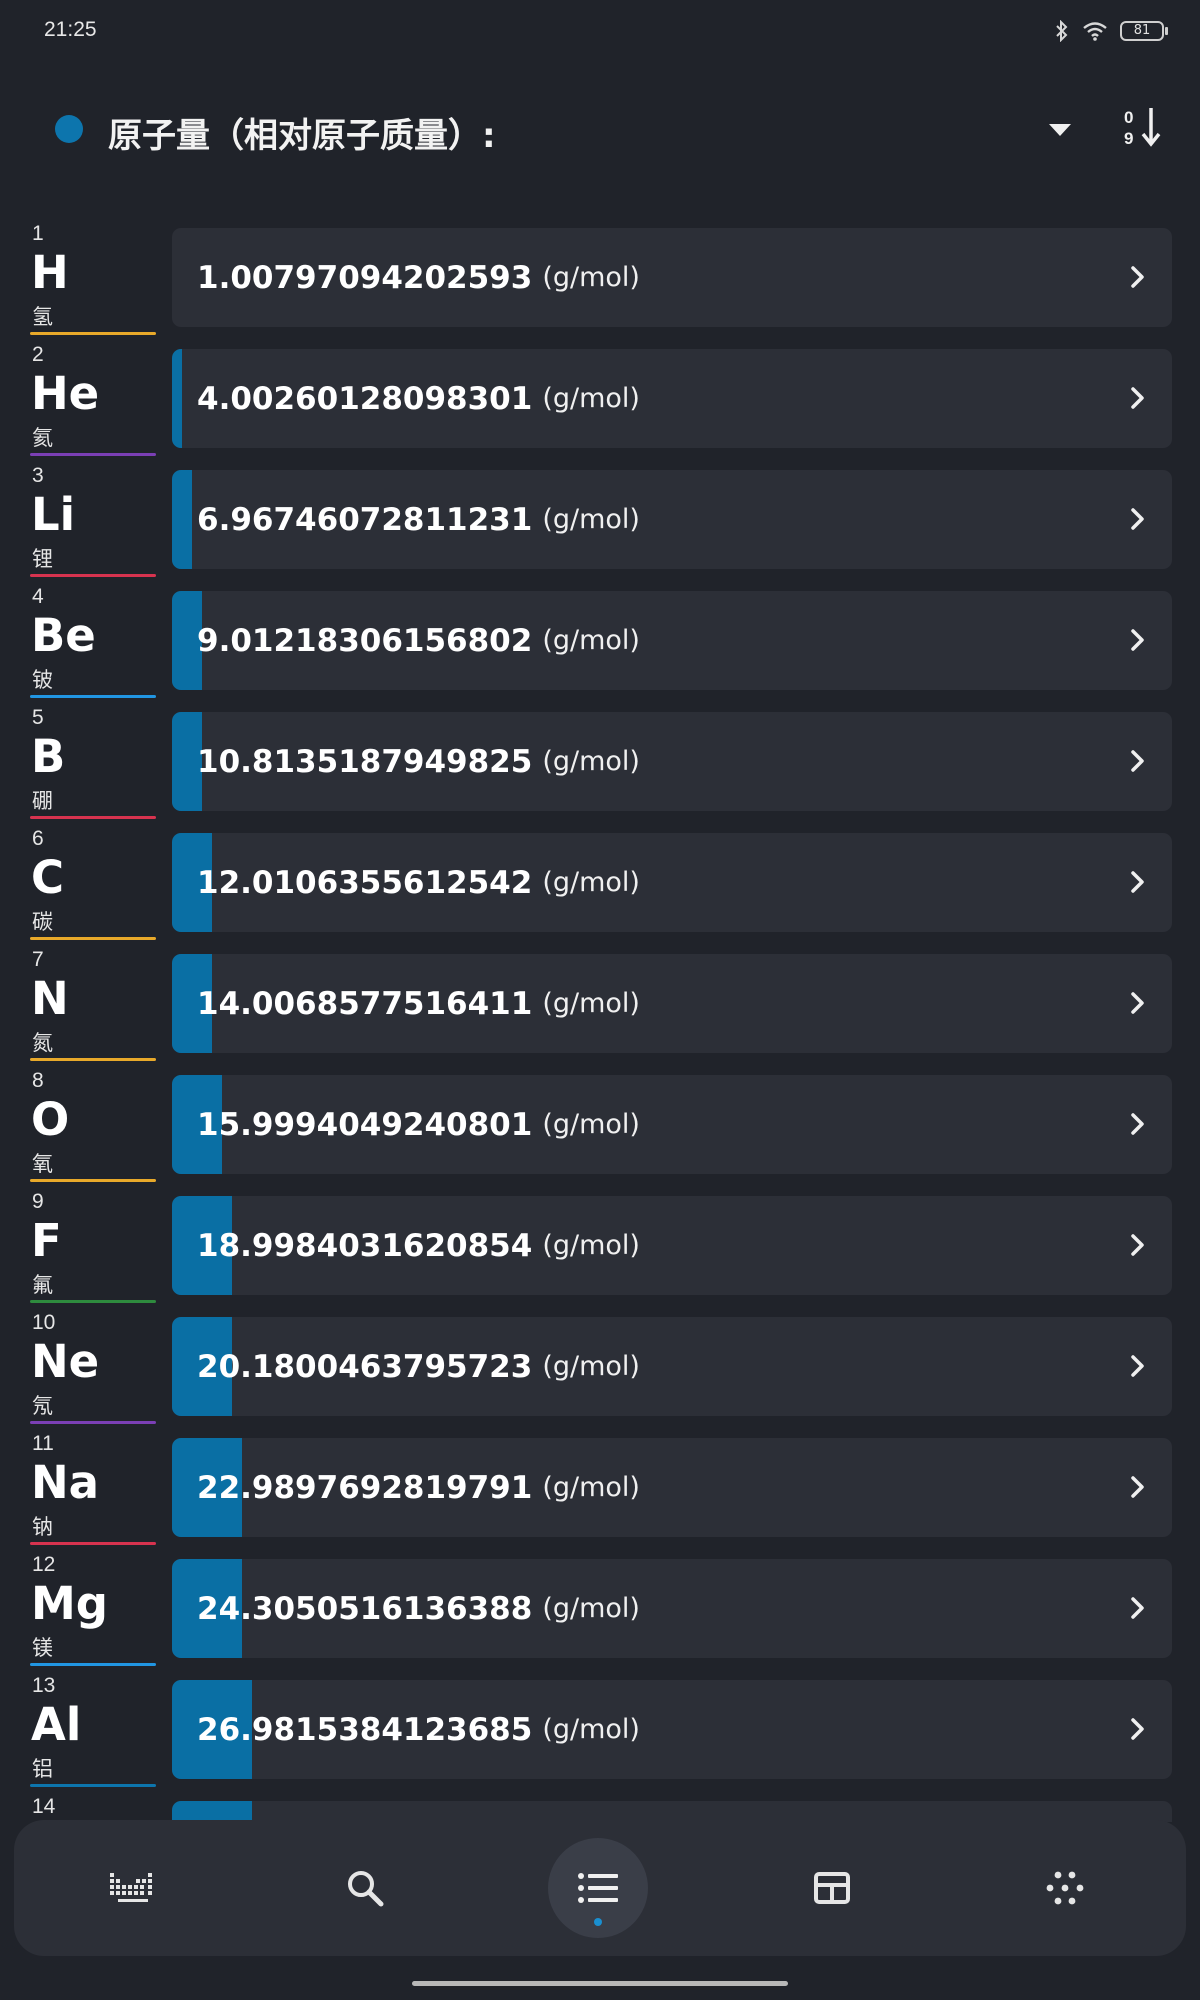 The height and width of the screenshot is (2000, 1200). What do you see at coordinates (1062, 31) in the screenshot?
I see `bluetooth-icon` at bounding box center [1062, 31].